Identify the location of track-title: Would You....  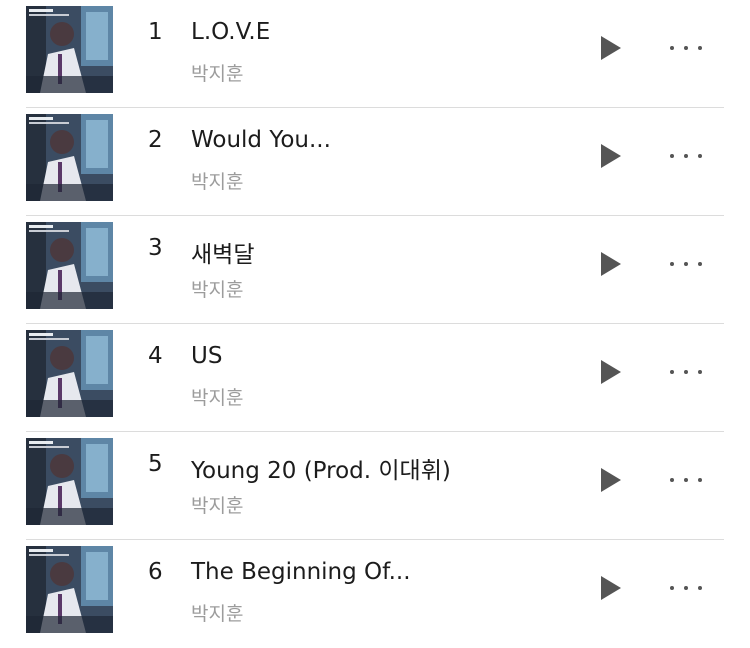
(261, 140).